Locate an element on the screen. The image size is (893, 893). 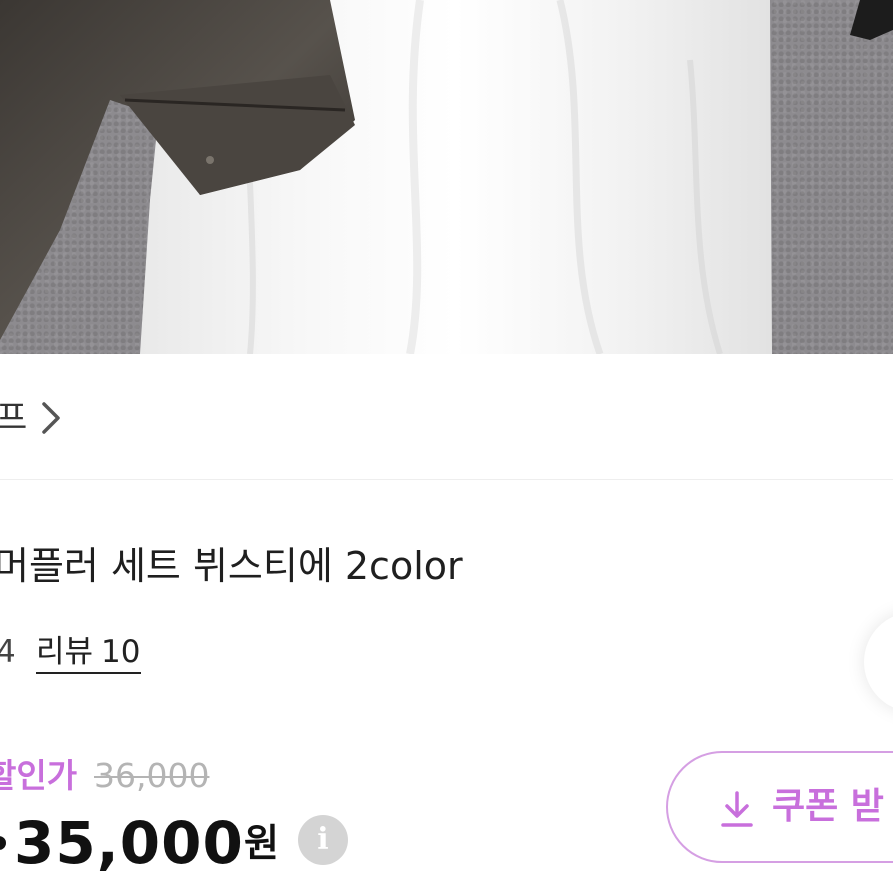
shop-name: 프 is located at coordinates (13, 418).